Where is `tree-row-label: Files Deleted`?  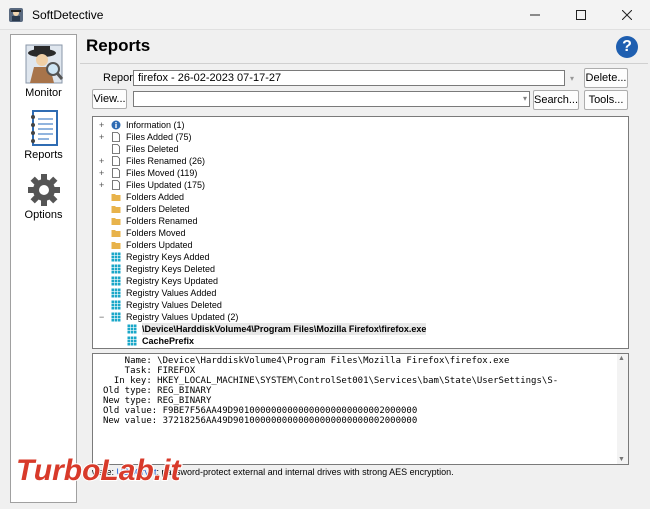
tree-row-label: Files Deleted is located at coordinates (152, 149).